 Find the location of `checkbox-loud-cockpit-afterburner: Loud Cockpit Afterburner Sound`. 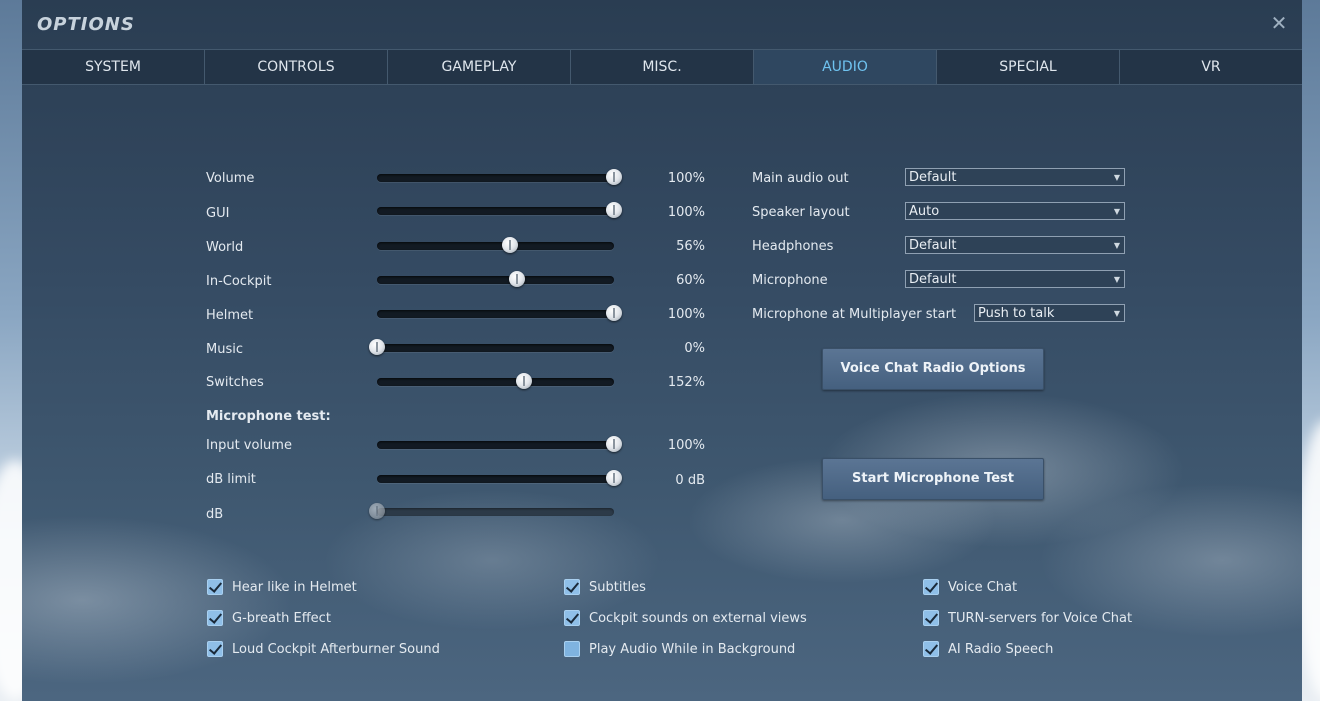

checkbox-loud-cockpit-afterburner: Loud Cockpit Afterburner Sound is located at coordinates (323, 649).